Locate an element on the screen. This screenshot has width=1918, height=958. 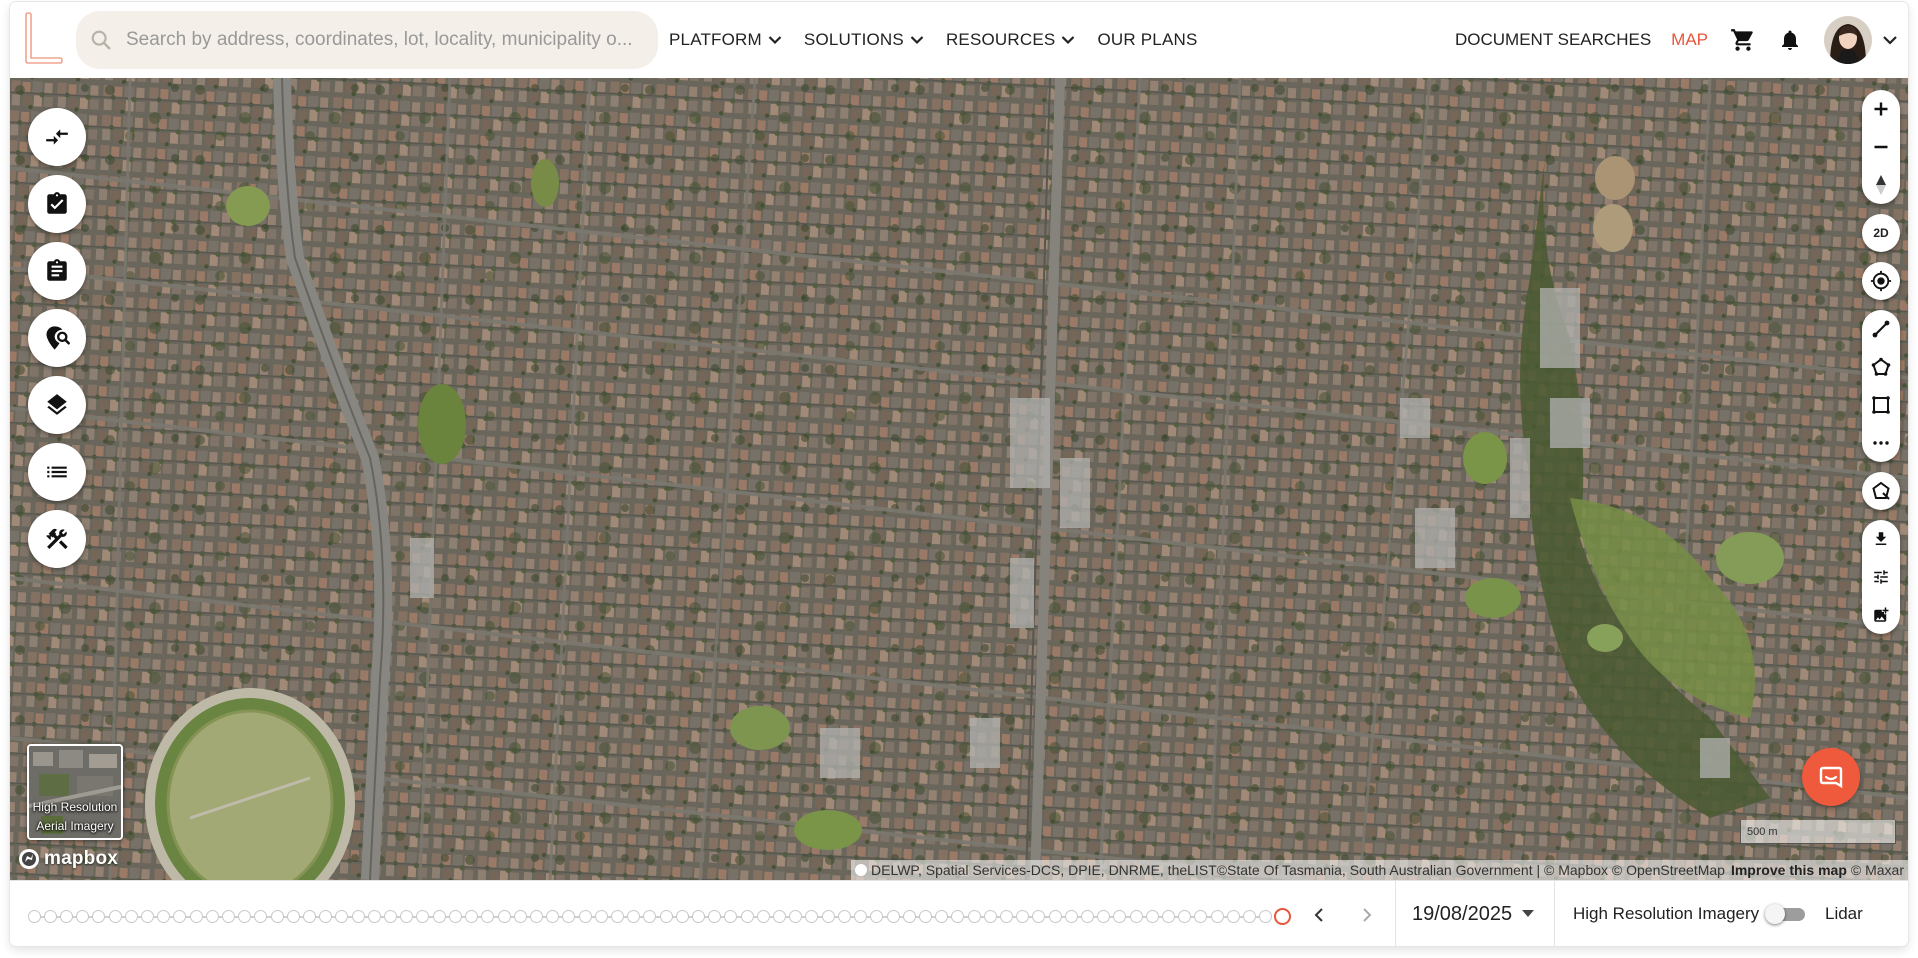
compare-button is located at coordinates (57, 137).